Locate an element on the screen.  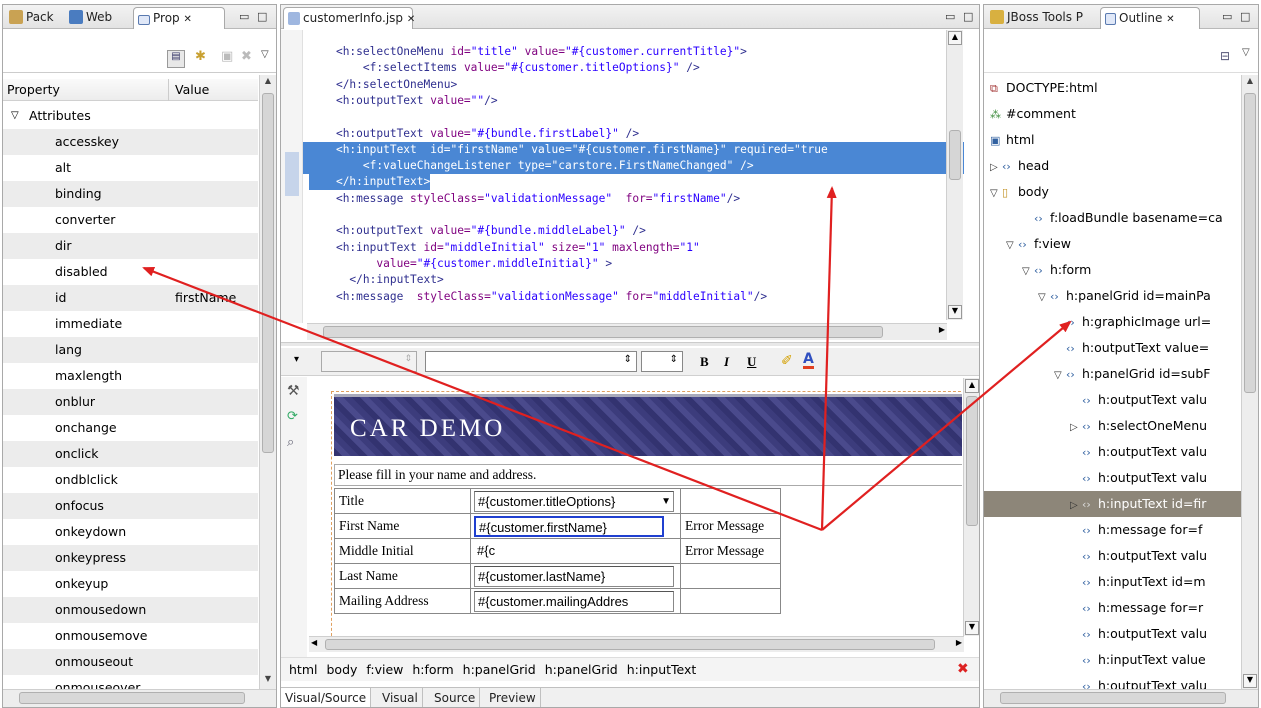
outline-node: ‹› h:inputText value is located at coordinates (1112, 660).